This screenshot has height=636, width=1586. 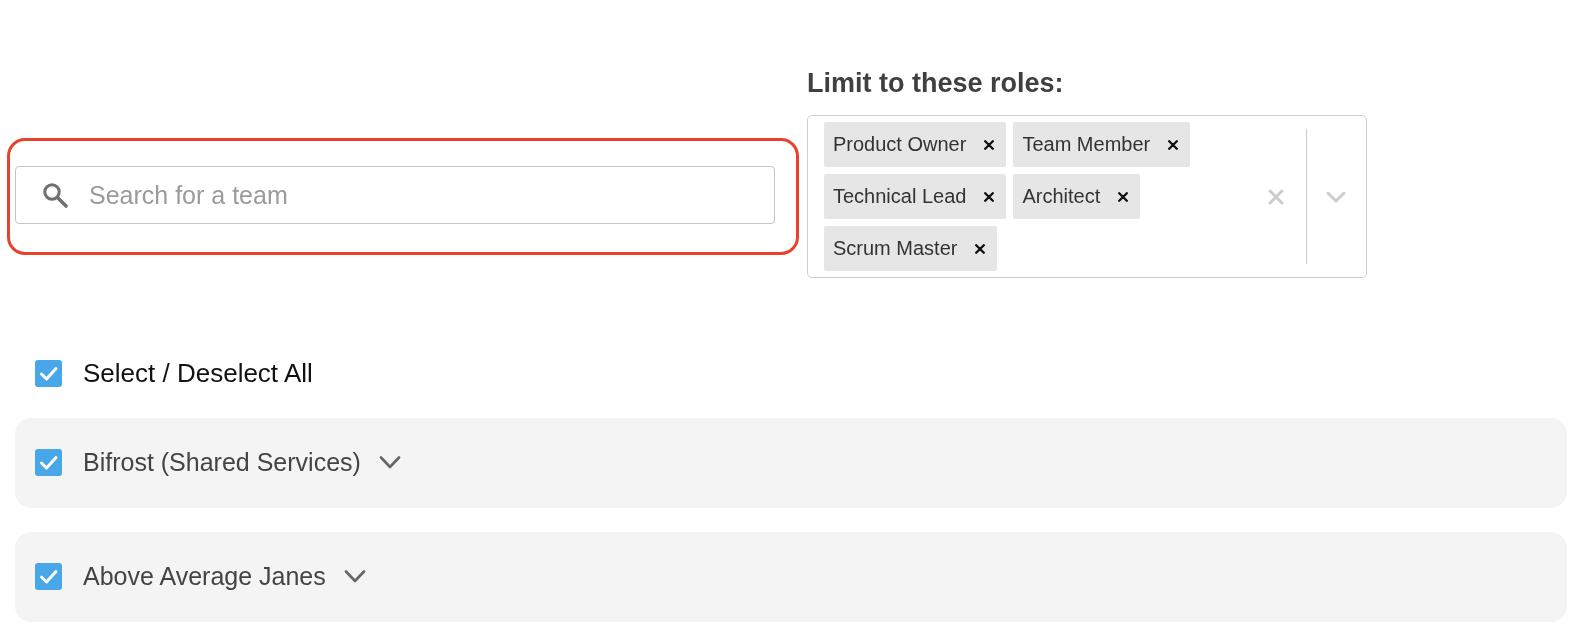 What do you see at coordinates (1061, 196) in the screenshot?
I see `role-tag-label: Architect` at bounding box center [1061, 196].